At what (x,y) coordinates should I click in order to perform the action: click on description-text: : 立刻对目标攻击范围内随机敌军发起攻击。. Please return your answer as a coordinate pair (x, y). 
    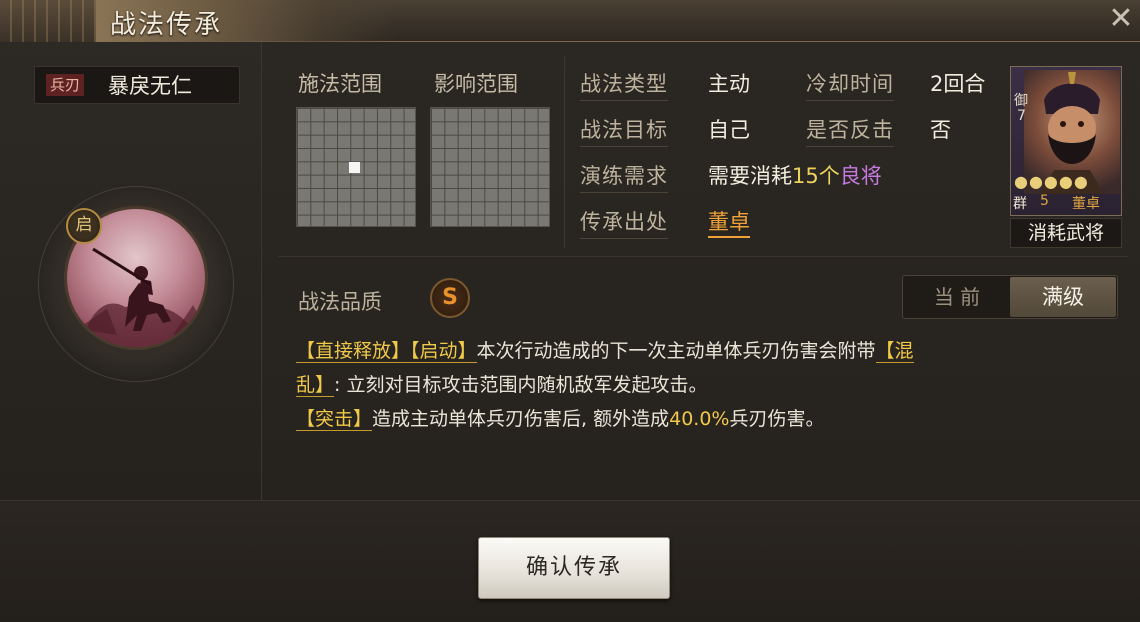
    Looking at the image, I should click on (521, 385).